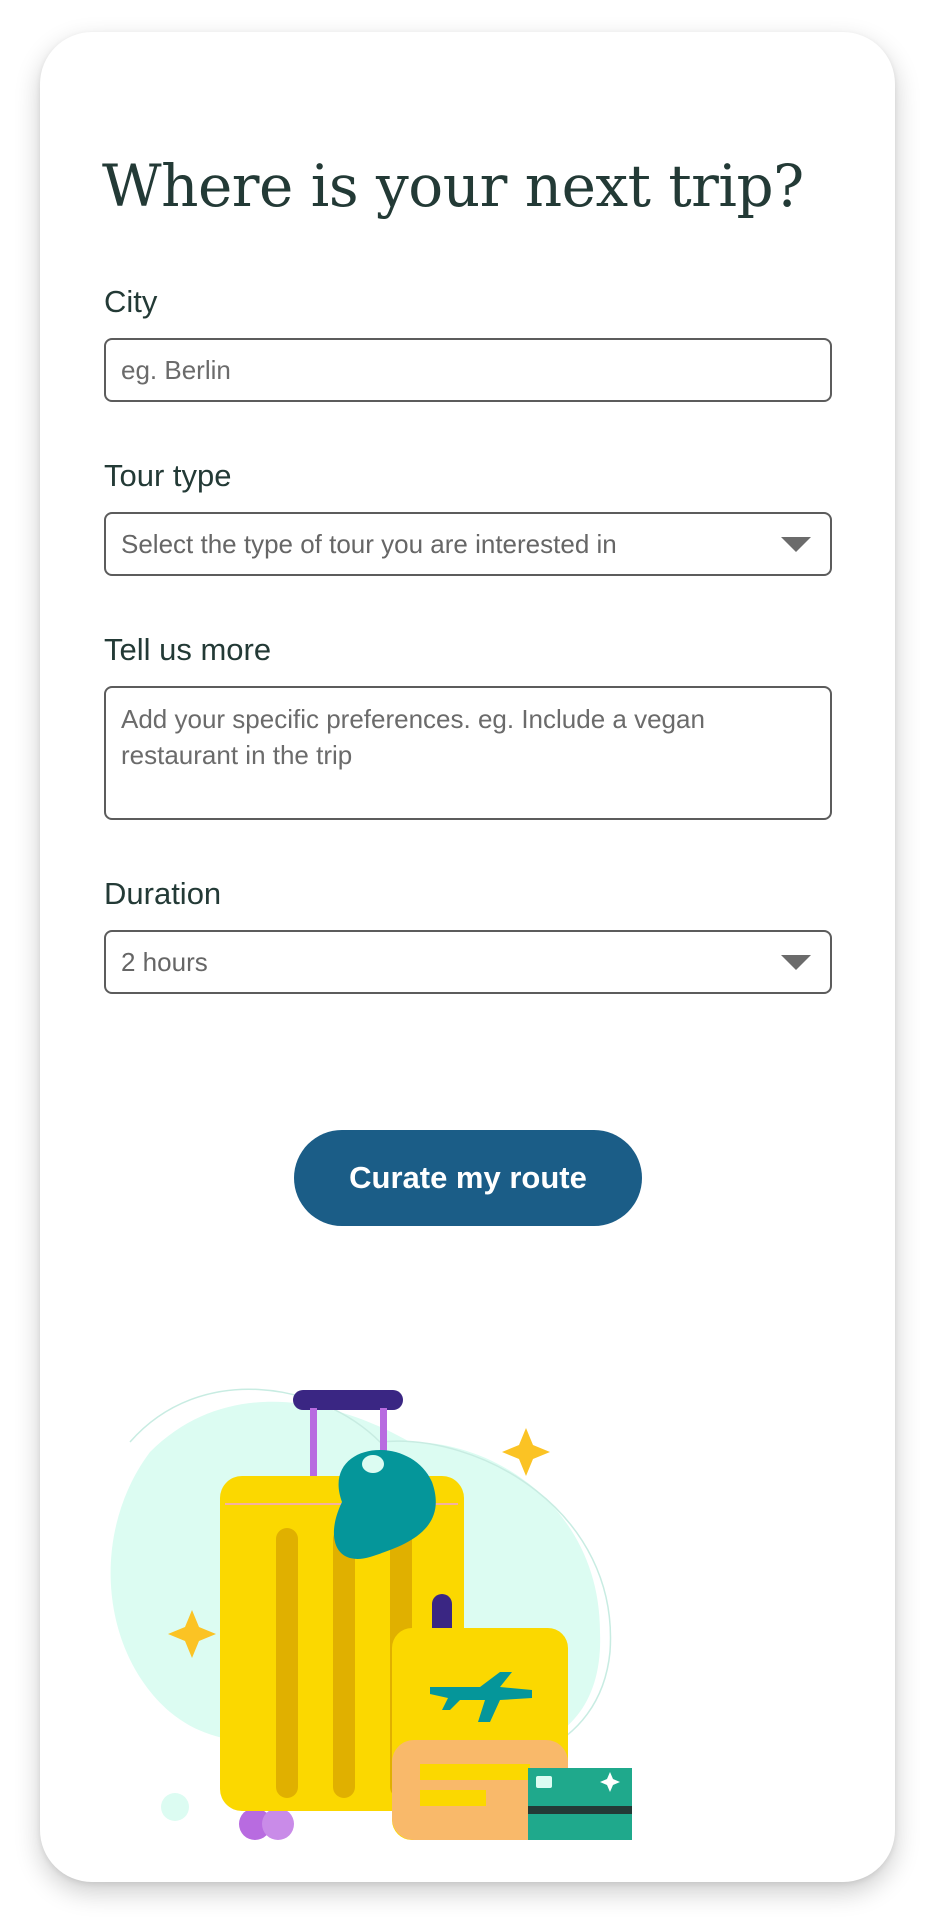 The image size is (936, 1932). Describe the element at coordinates (131, 301) in the screenshot. I see `city-label: City` at that location.